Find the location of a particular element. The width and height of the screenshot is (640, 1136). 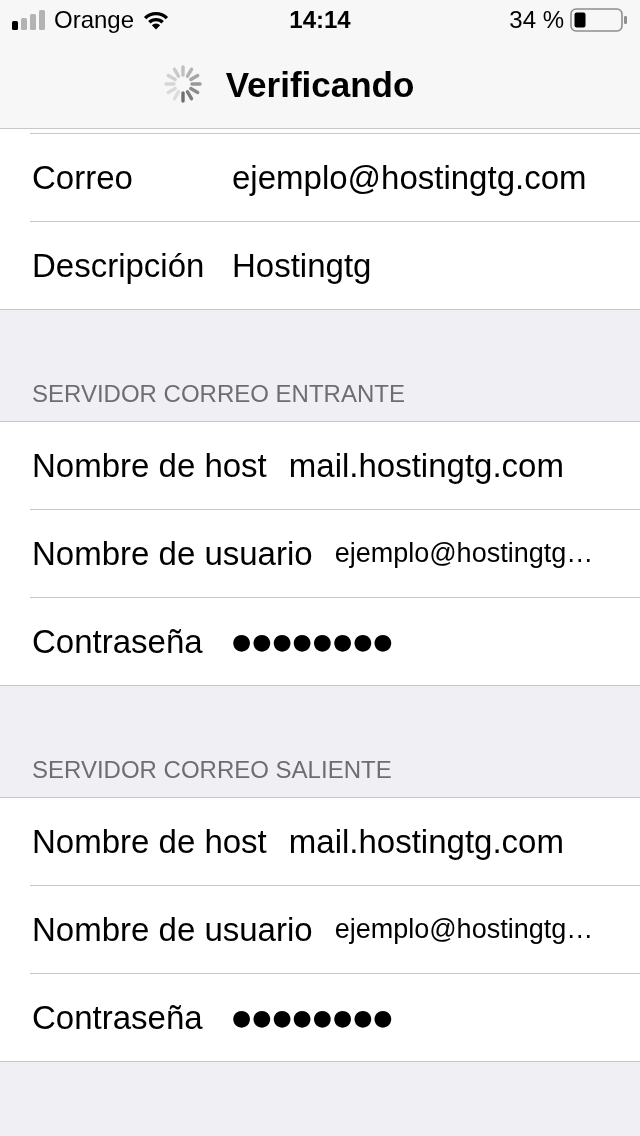

status-time: 14:14 is located at coordinates (320, 20).